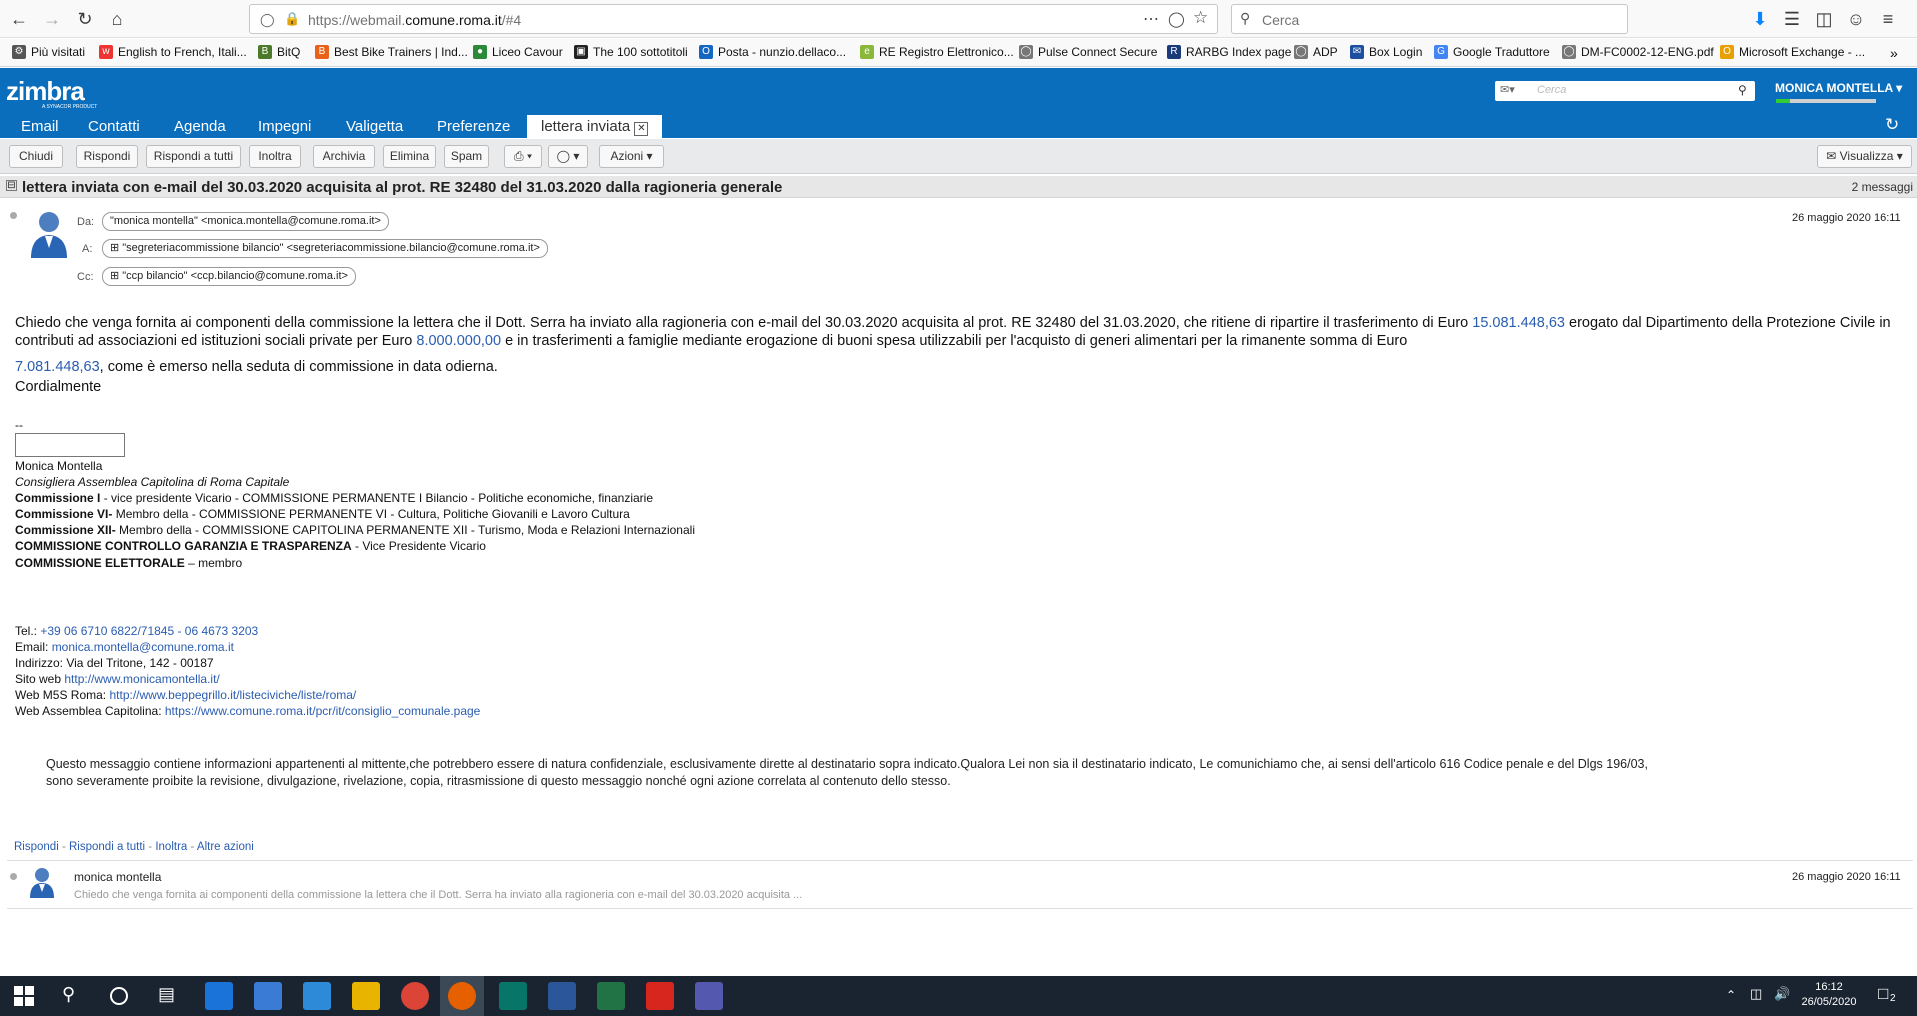 The width and height of the screenshot is (1917, 1016). Describe the element at coordinates (1492, 52) in the screenshot. I see `bookmark-item: G Google Traduttore` at that location.